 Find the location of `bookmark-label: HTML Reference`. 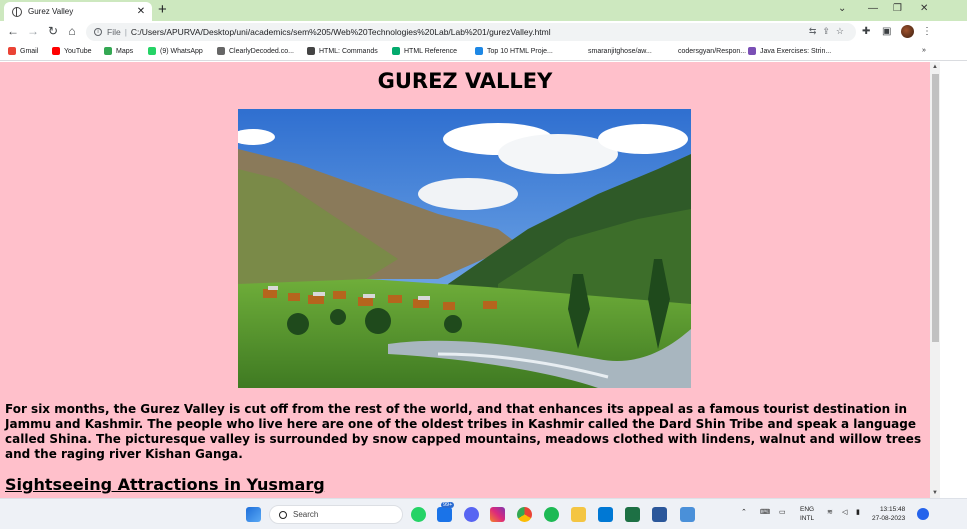

bookmark-label: HTML Reference is located at coordinates (431, 51).